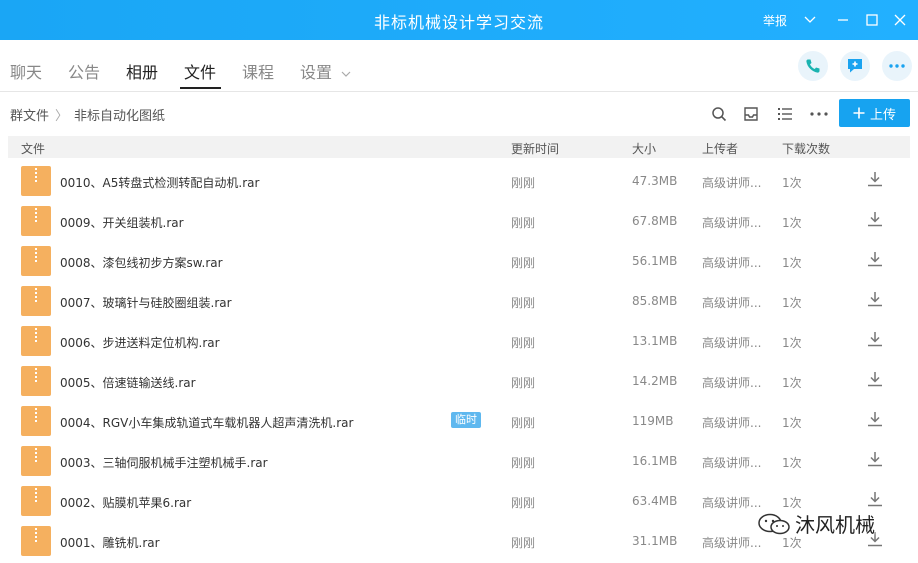 The width and height of the screenshot is (918, 563). I want to click on file-size: 63.4MB, so click(655, 501).